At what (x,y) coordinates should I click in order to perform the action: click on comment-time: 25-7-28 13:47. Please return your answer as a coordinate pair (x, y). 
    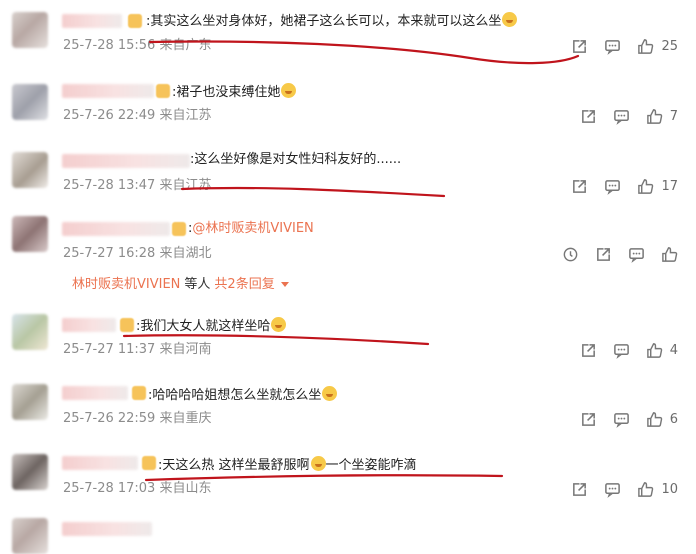
    Looking at the image, I should click on (109, 185).